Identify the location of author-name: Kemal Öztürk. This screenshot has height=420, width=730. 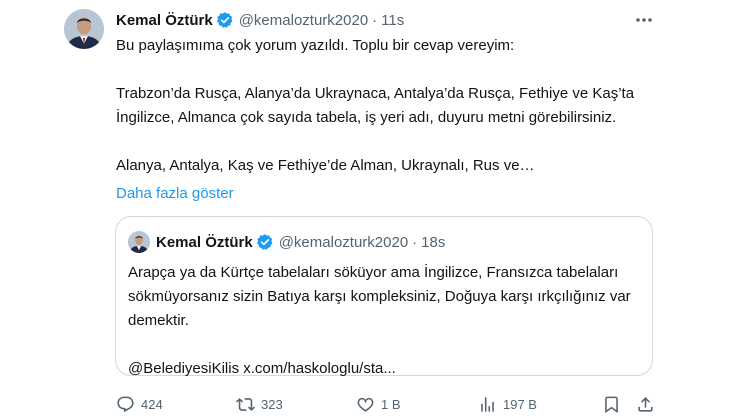
(164, 20).